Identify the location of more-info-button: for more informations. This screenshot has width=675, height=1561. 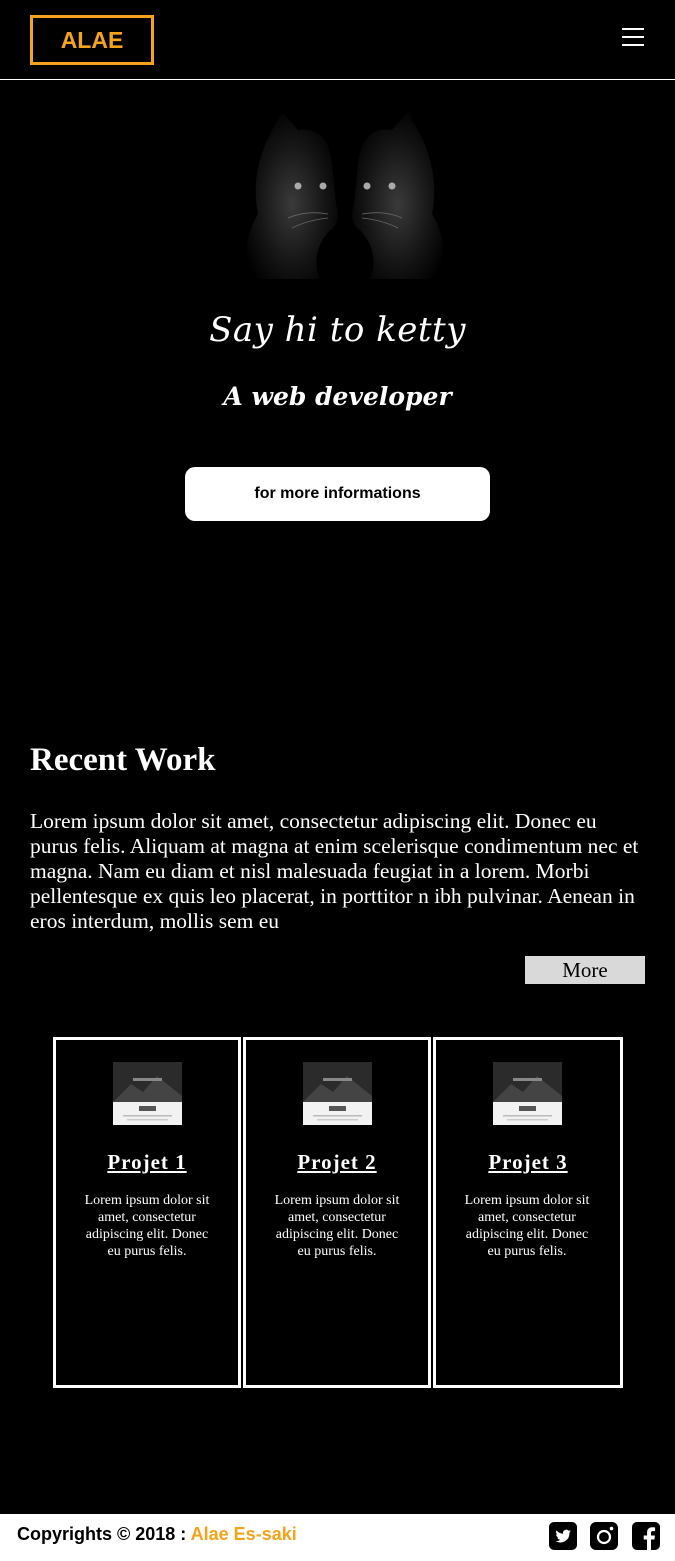
(337, 494).